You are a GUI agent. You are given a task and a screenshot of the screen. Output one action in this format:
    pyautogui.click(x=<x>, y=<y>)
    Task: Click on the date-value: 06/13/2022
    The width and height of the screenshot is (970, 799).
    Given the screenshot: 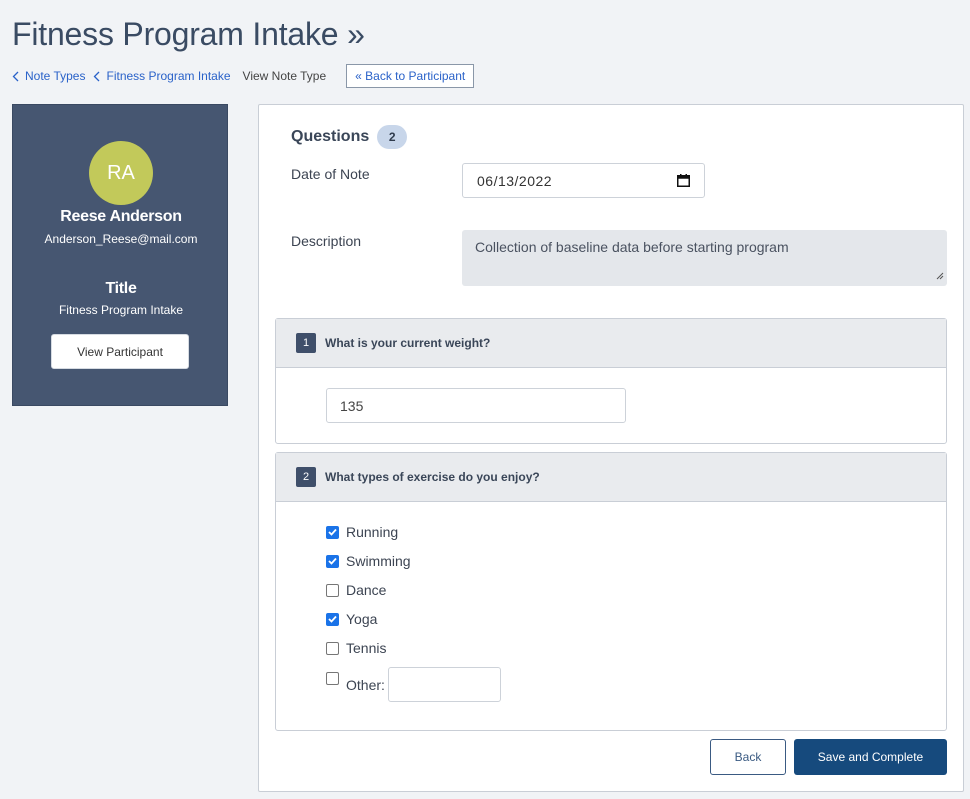 What is the action you would take?
    pyautogui.click(x=515, y=180)
    